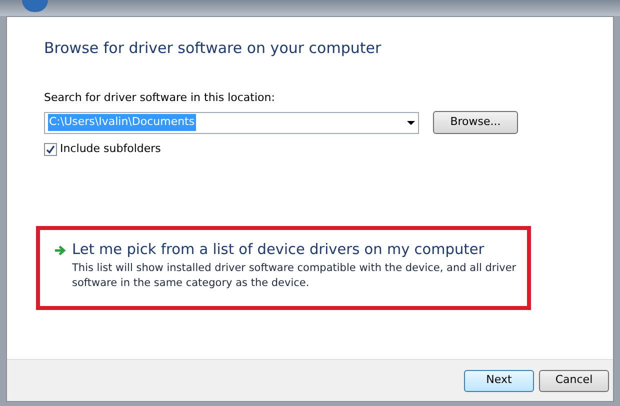 This screenshot has height=406, width=620. What do you see at coordinates (160, 98) in the screenshot?
I see `search-label: Search for driver software in this location:` at bounding box center [160, 98].